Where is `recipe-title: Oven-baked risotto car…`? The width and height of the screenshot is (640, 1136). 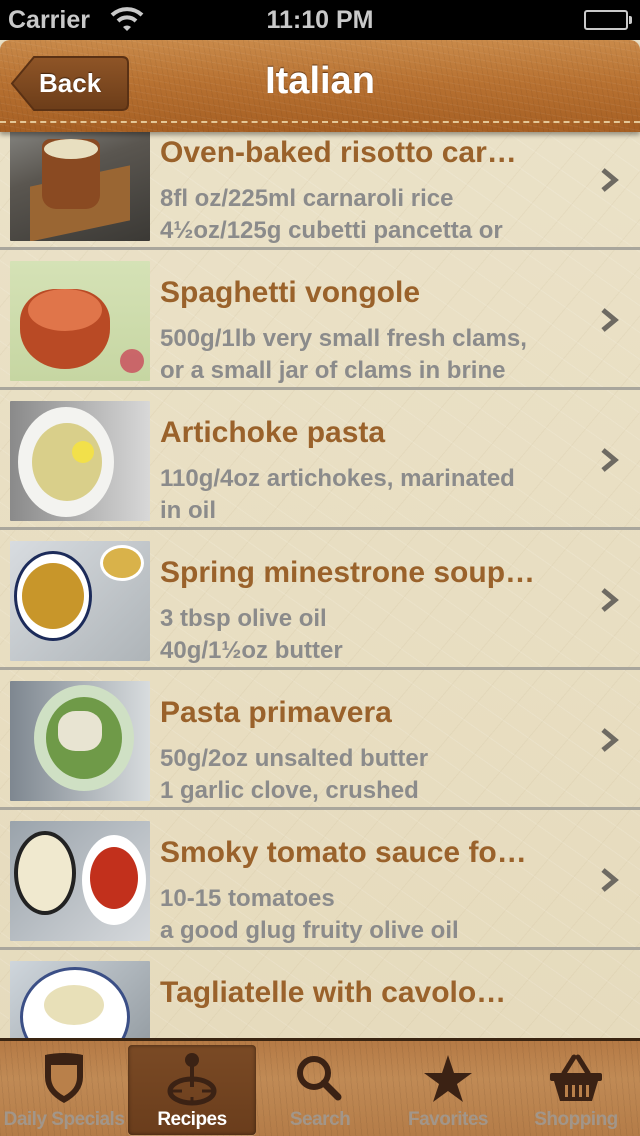
recipe-title: Oven-baked risotto car… is located at coordinates (338, 152).